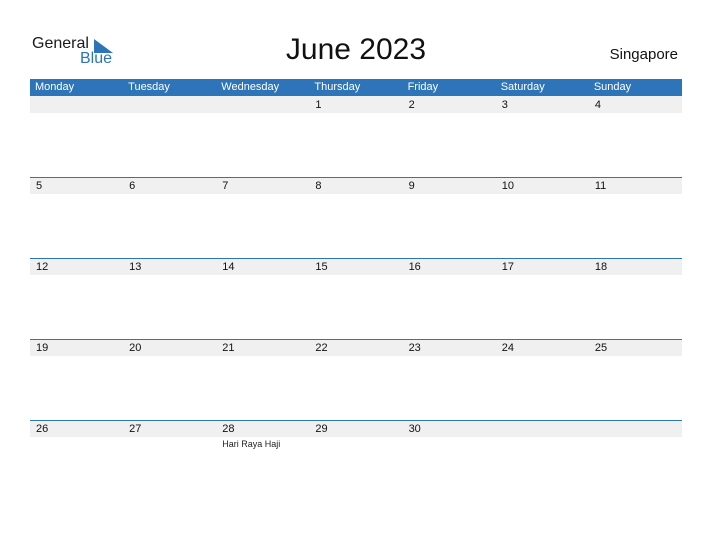 The width and height of the screenshot is (712, 550). I want to click on week-row: 12 13 14 15 16 17 18, so click(356, 298).